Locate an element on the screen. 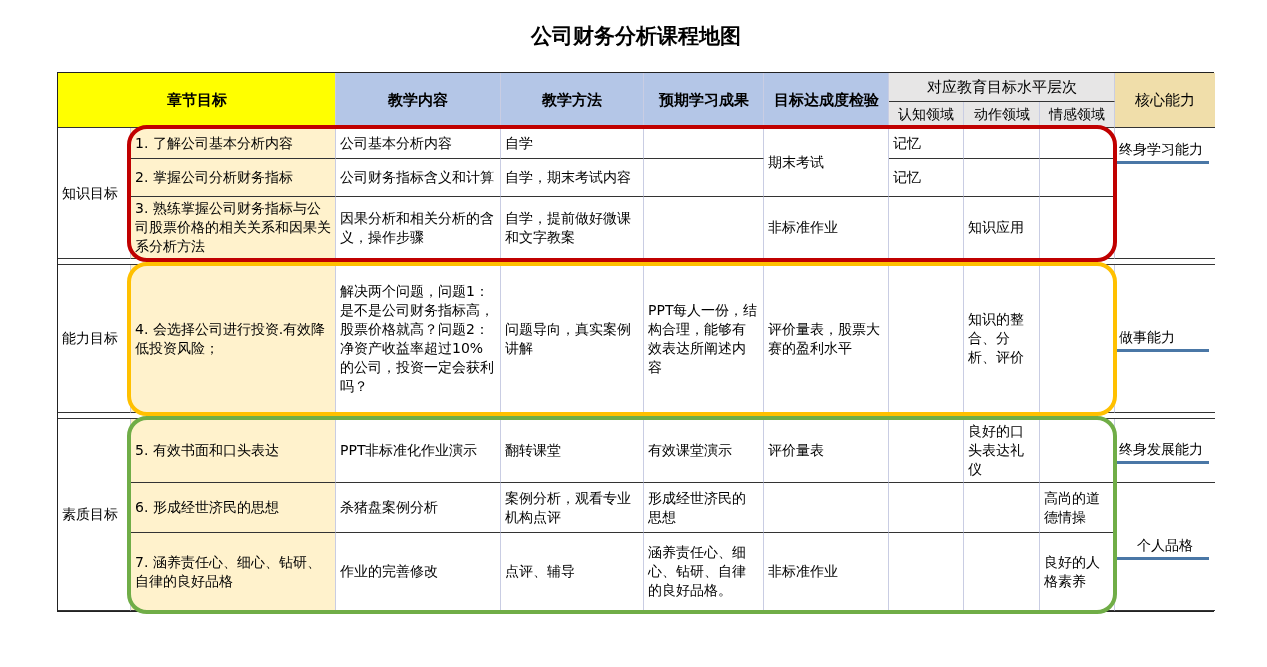 The width and height of the screenshot is (1267, 667). table-cell: 3. 熟练掌握公司财务指标与公司股票价格的相关关系和因果关系分析方法 is located at coordinates (233, 228).